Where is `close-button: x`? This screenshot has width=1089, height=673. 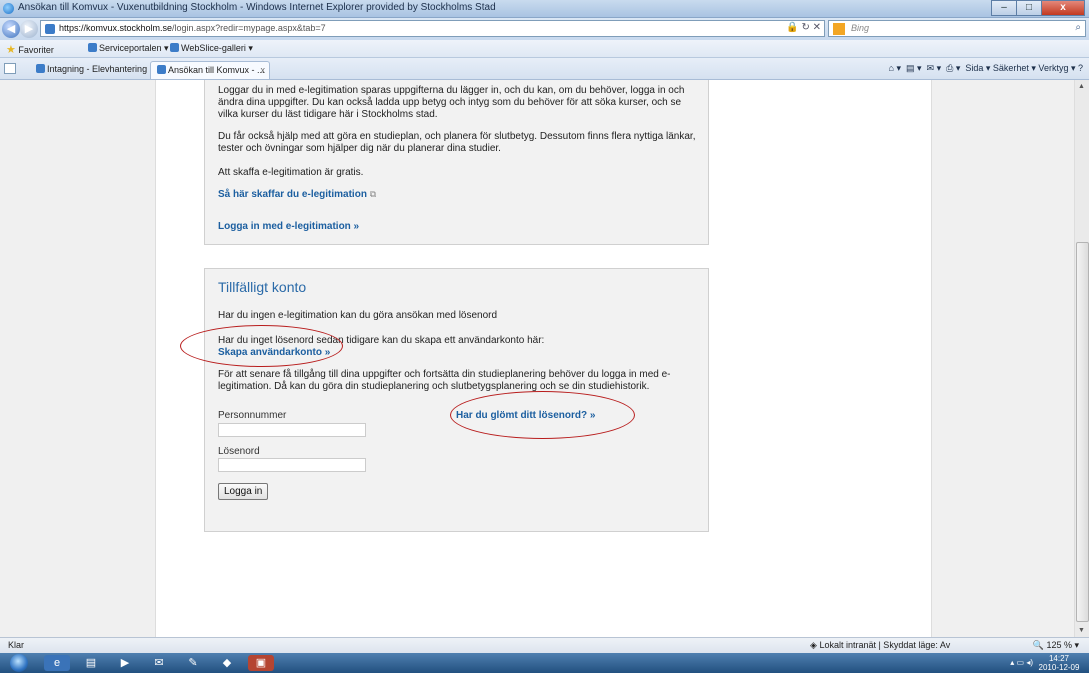 close-button: x is located at coordinates (1063, 8).